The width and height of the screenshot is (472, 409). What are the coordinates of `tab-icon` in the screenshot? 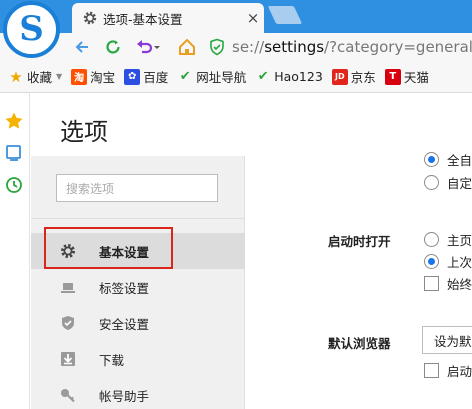 It's located at (68, 288).